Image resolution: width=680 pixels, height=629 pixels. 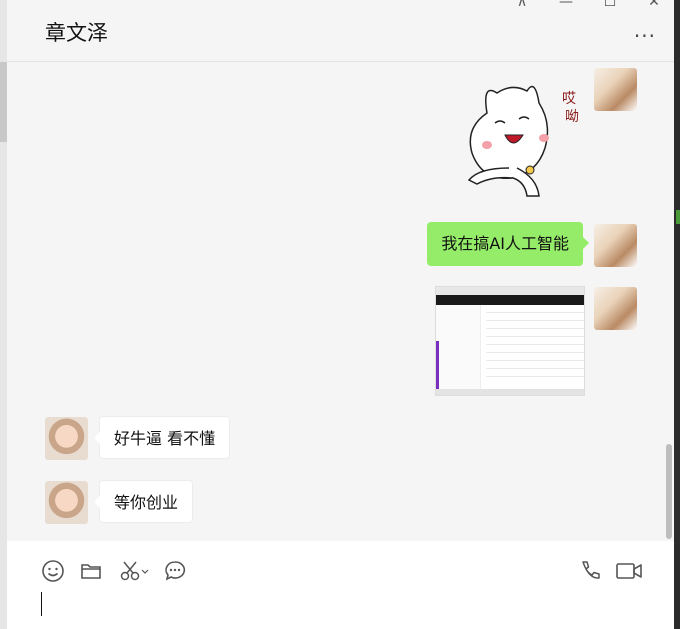 I want to click on thumbnail-navbar, so click(x=510, y=300).